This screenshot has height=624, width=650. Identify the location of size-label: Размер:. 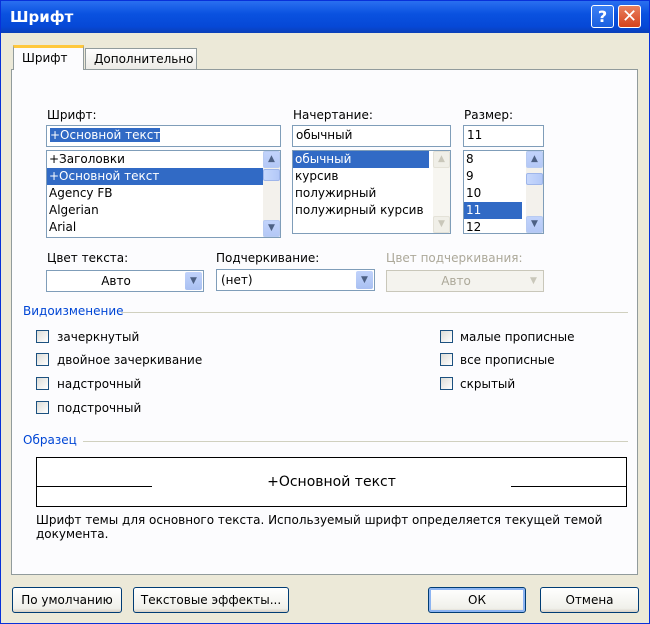
(489, 115).